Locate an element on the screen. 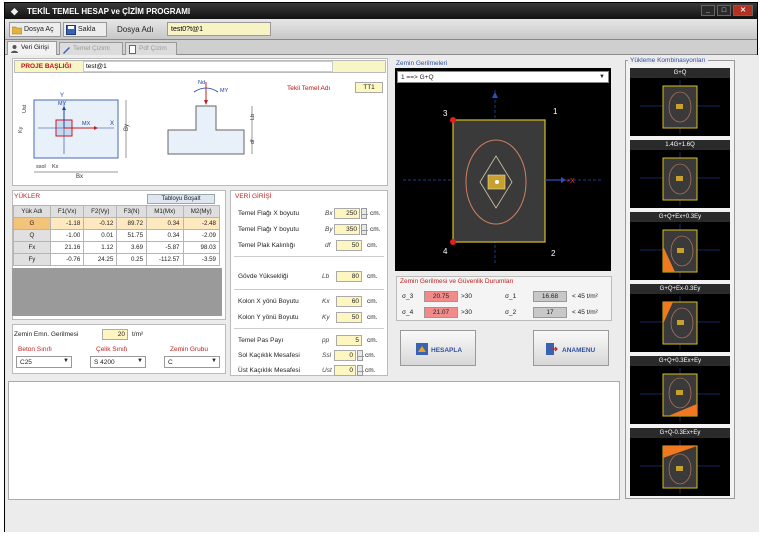 The width and height of the screenshot is (768, 543). left-offset-input: 0 is located at coordinates (345, 355).